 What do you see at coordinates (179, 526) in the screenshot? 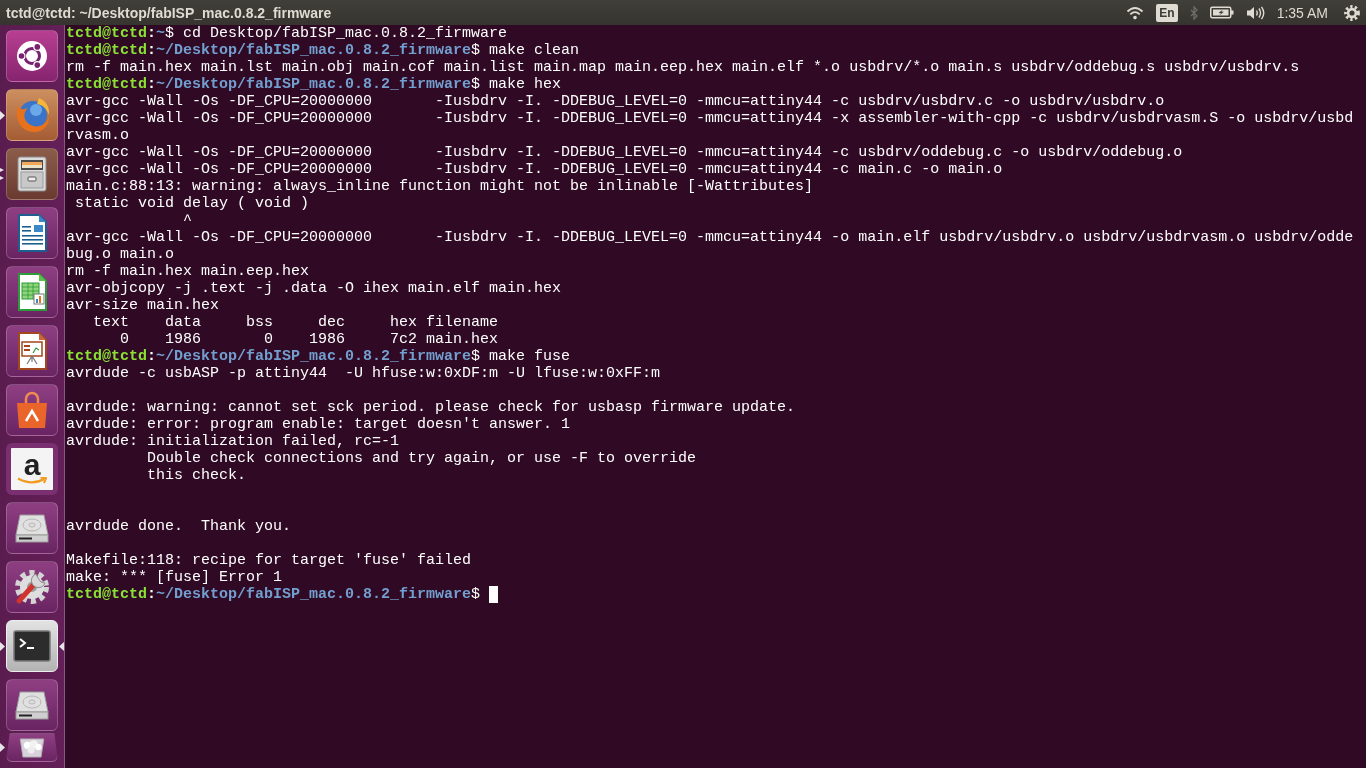
I see `output-line: avrdude done. Thank you.` at bounding box center [179, 526].